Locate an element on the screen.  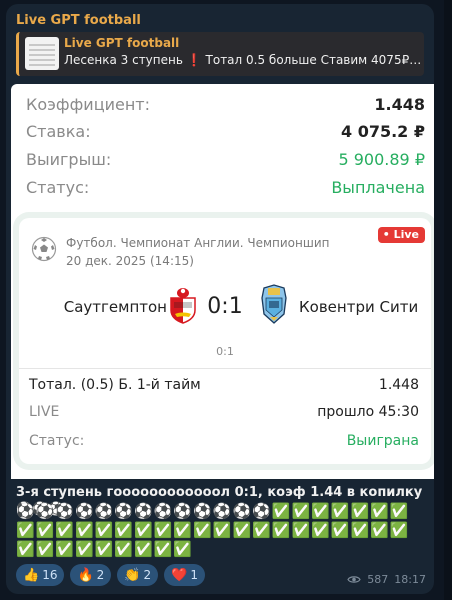
heart-icon: ❤️ is located at coordinates (179, 575).